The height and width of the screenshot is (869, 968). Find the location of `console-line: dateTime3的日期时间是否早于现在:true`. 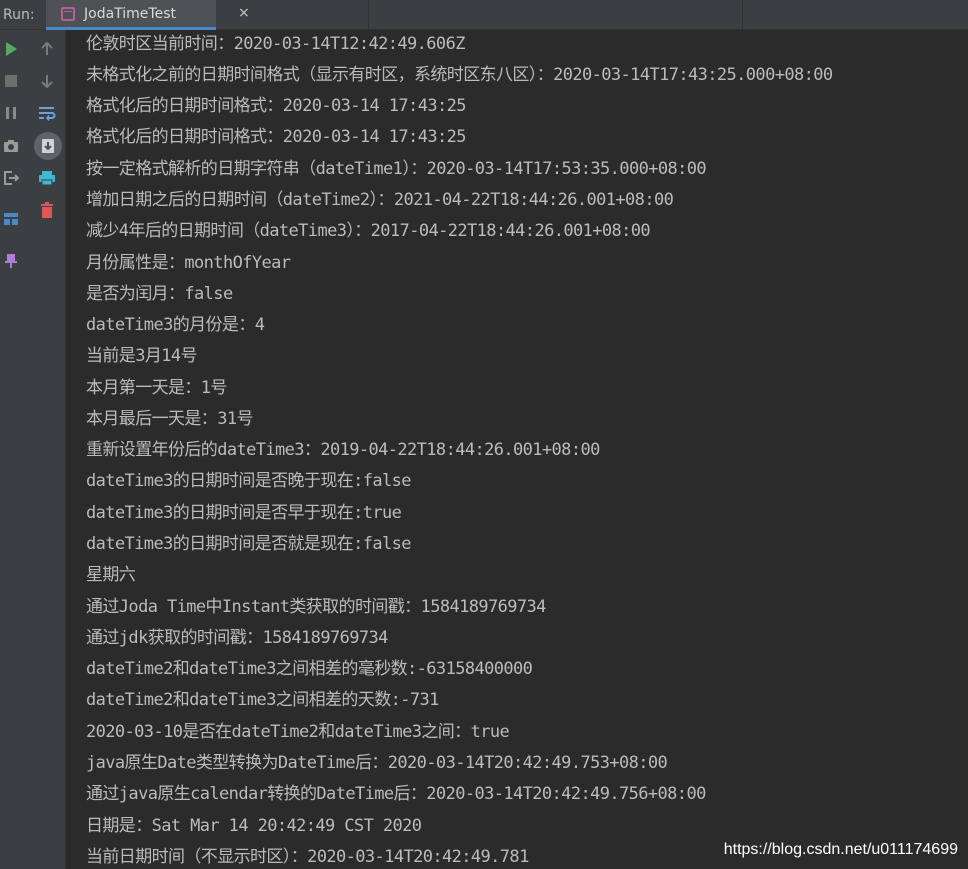

console-line: dateTime3的日期时间是否早于现在:true is located at coordinates (244, 513).